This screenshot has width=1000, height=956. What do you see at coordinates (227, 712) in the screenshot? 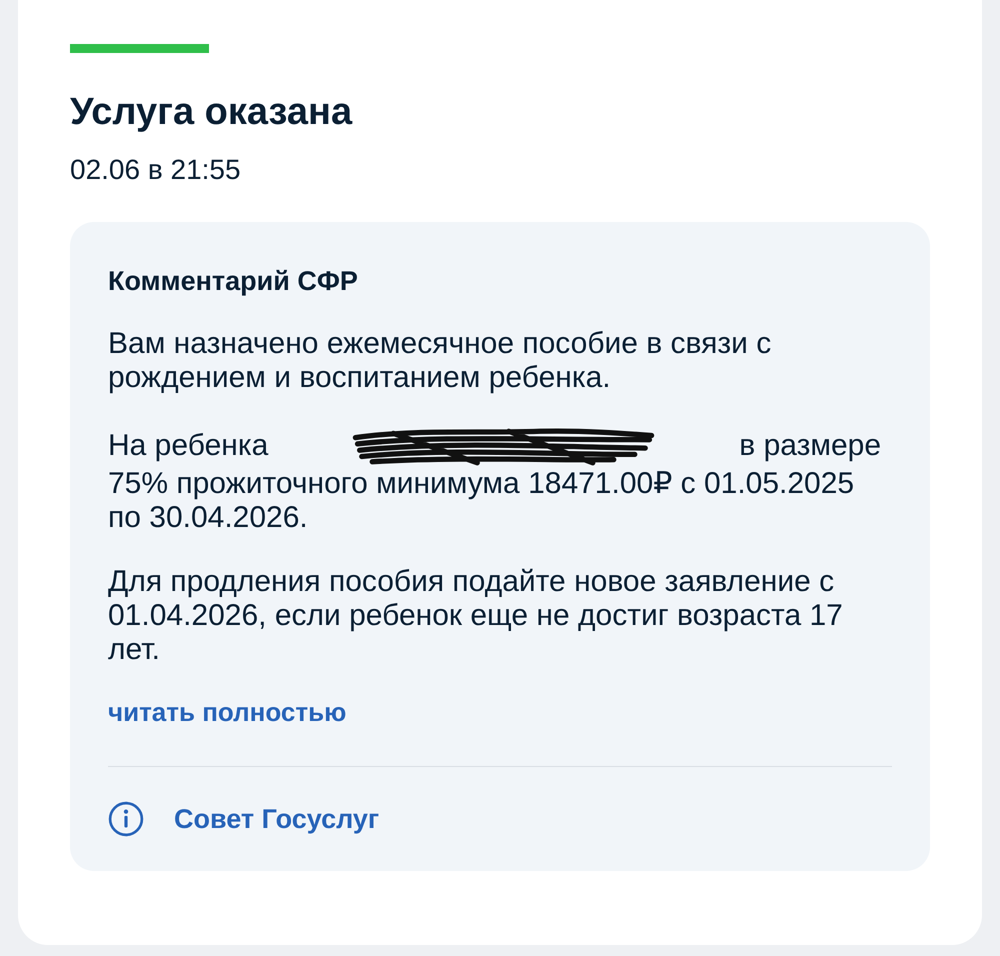
I see `read-more-link: читать полностью` at bounding box center [227, 712].